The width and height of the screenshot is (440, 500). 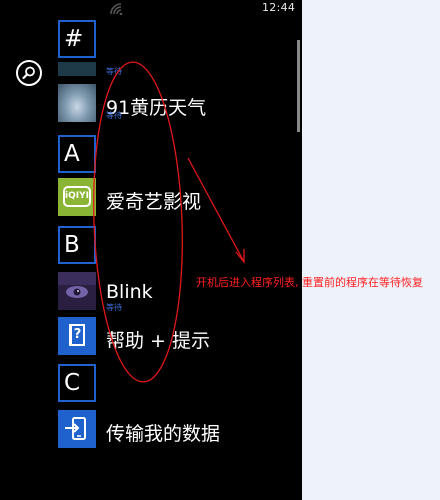 I want to click on help-book-glyph: ?, so click(x=77, y=335).